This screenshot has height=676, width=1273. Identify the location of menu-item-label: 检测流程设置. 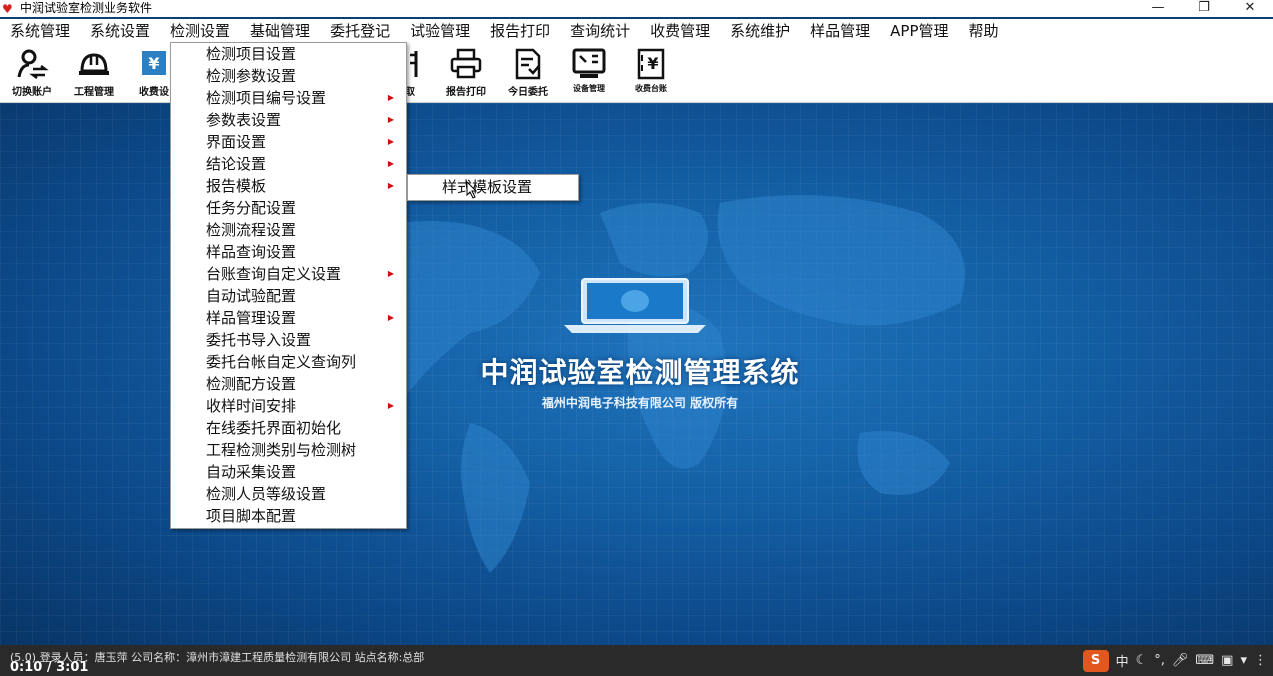
(251, 230).